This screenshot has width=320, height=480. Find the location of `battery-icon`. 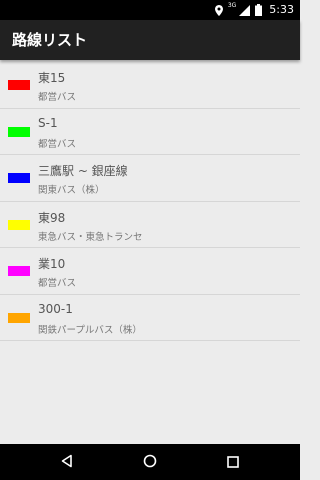

battery-icon is located at coordinates (259, 10).